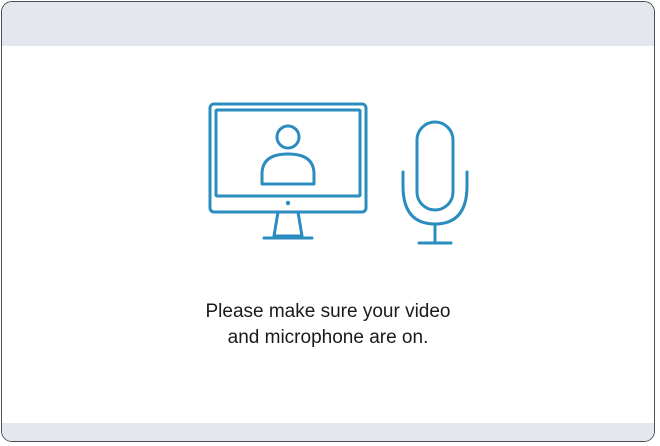  Describe the element at coordinates (328, 432) in the screenshot. I see `bottom-bar` at that location.